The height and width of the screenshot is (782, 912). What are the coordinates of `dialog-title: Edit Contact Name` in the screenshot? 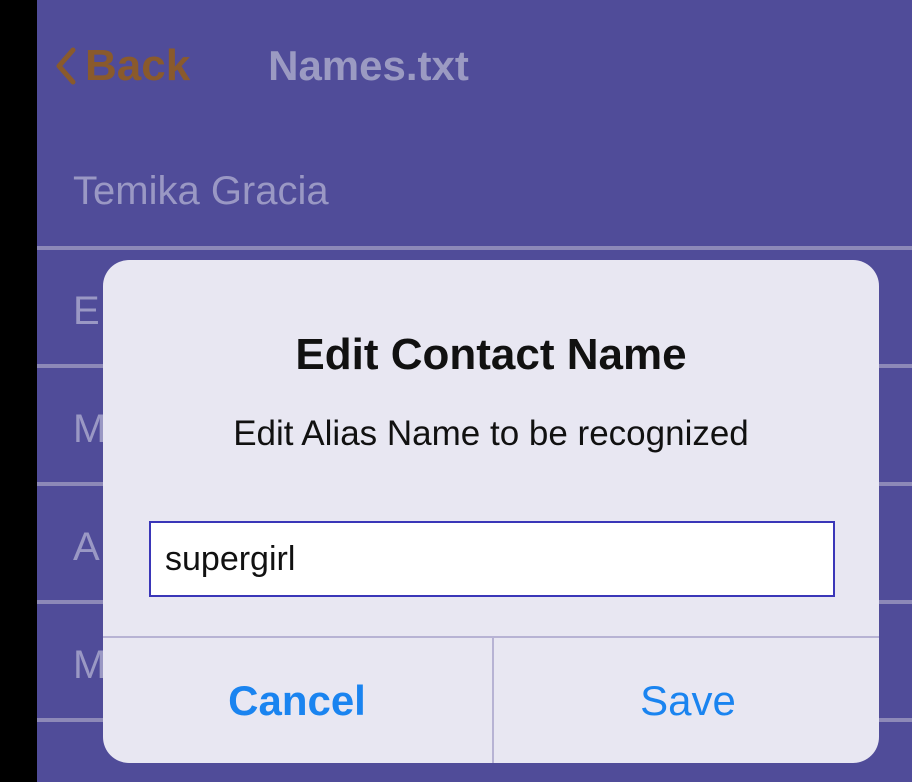 It's located at (491, 354).